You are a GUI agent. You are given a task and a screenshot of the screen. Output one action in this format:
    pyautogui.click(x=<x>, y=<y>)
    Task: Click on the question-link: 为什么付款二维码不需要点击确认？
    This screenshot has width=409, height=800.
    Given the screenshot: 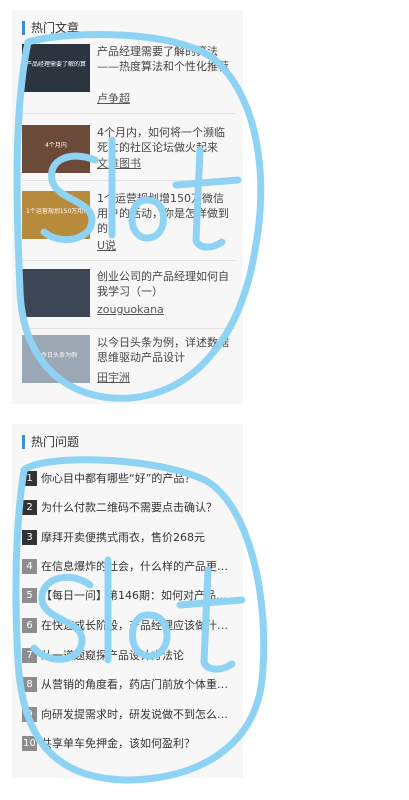 What is the action you would take?
    pyautogui.click(x=137, y=507)
    